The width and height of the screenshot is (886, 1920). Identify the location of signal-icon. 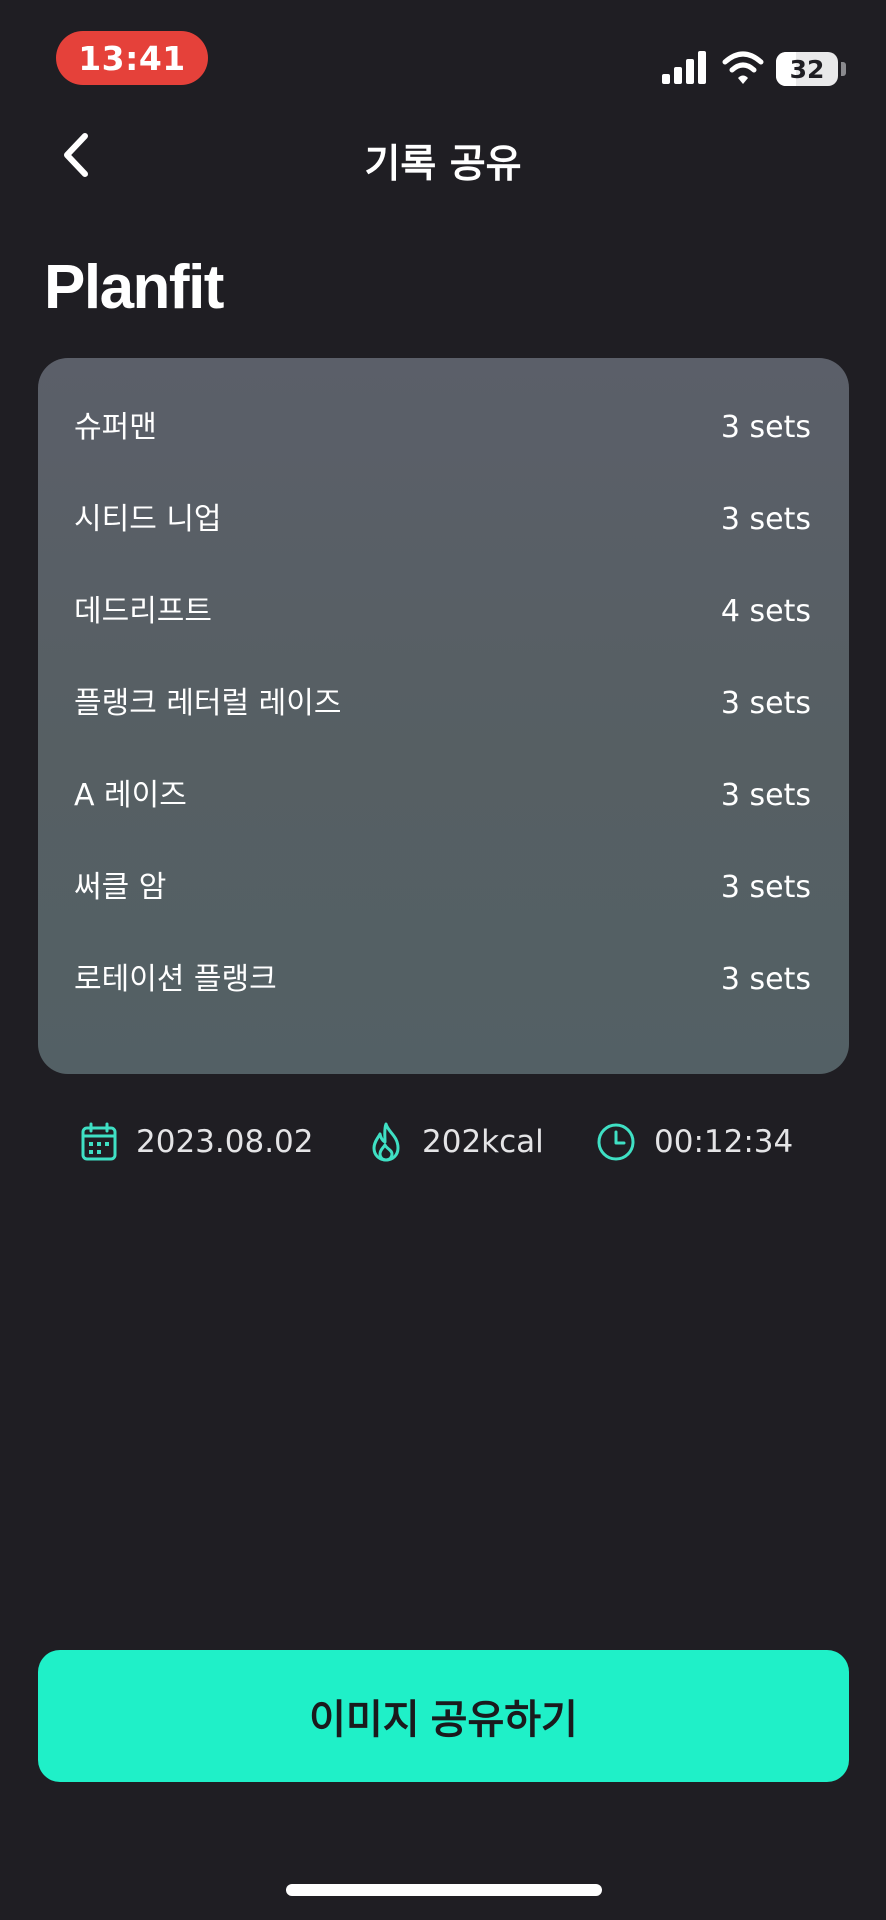
(684, 67).